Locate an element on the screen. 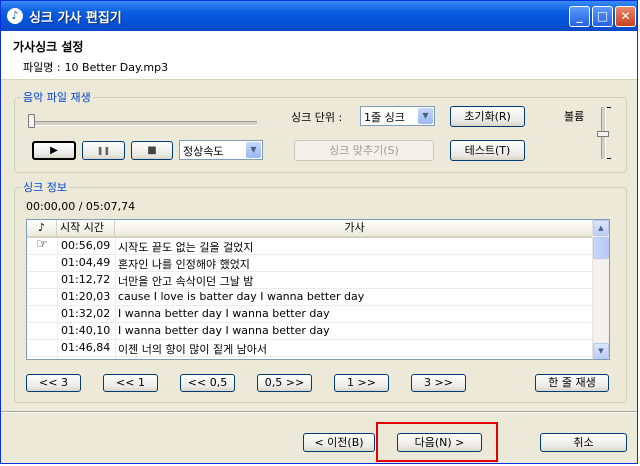 The width and height of the screenshot is (640, 466). playback-group-label: 음악 파일 재생 is located at coordinates (57, 97).